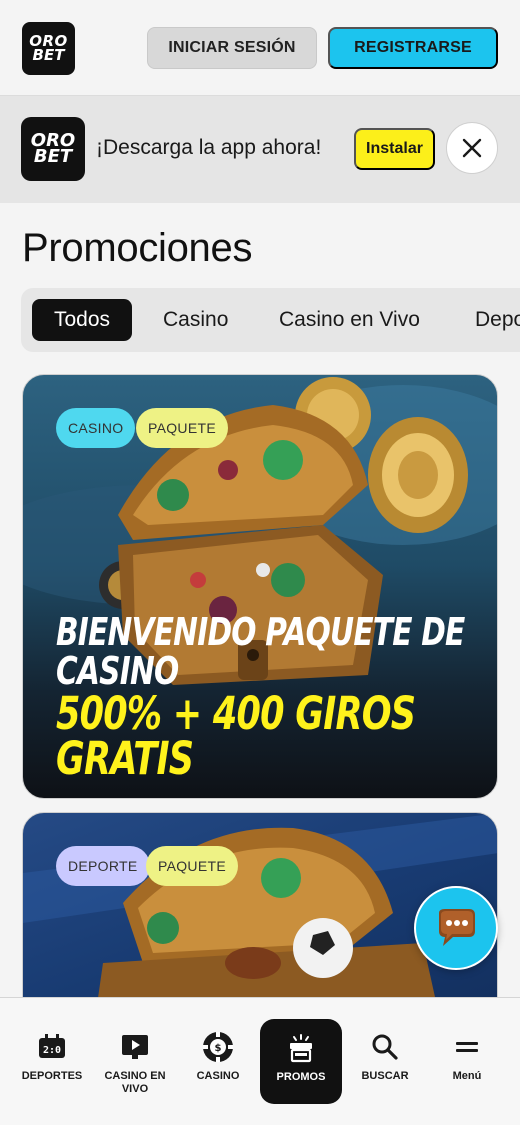  Describe the element at coordinates (182, 428) in the screenshot. I see `tag-paquete: PAQUETE` at that location.